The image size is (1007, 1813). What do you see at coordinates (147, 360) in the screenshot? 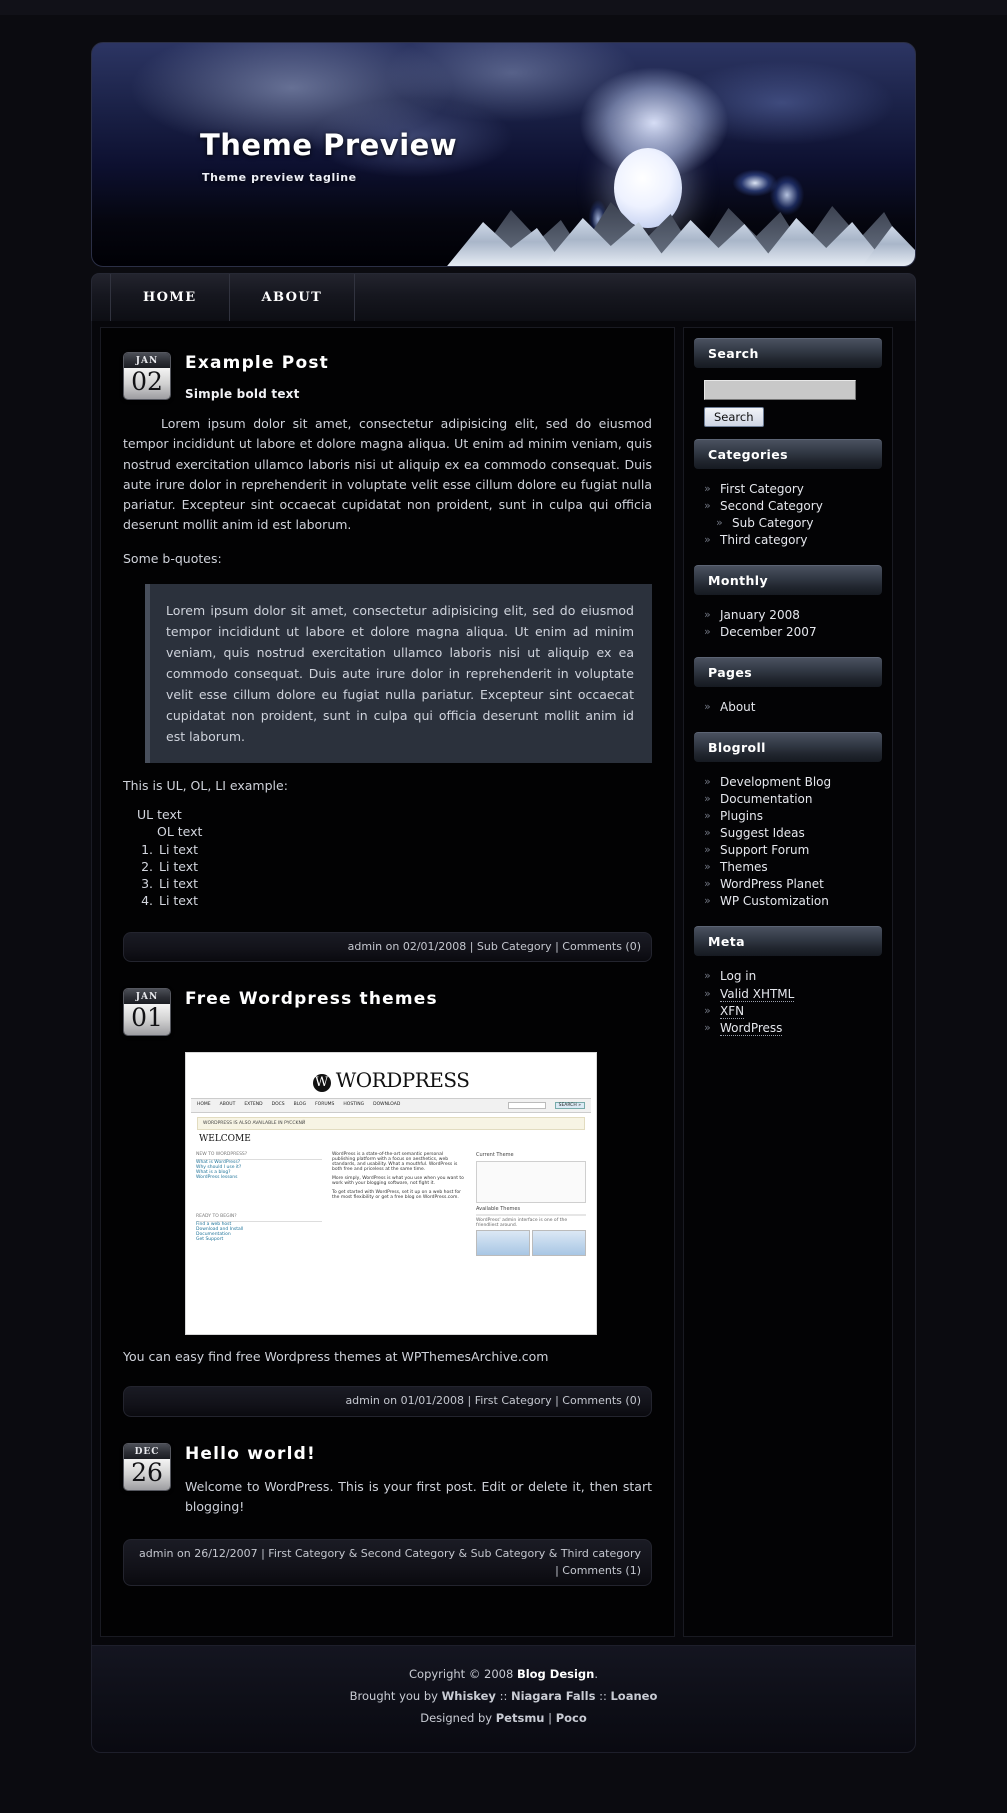
I see `post-date-month: JAN` at bounding box center [147, 360].